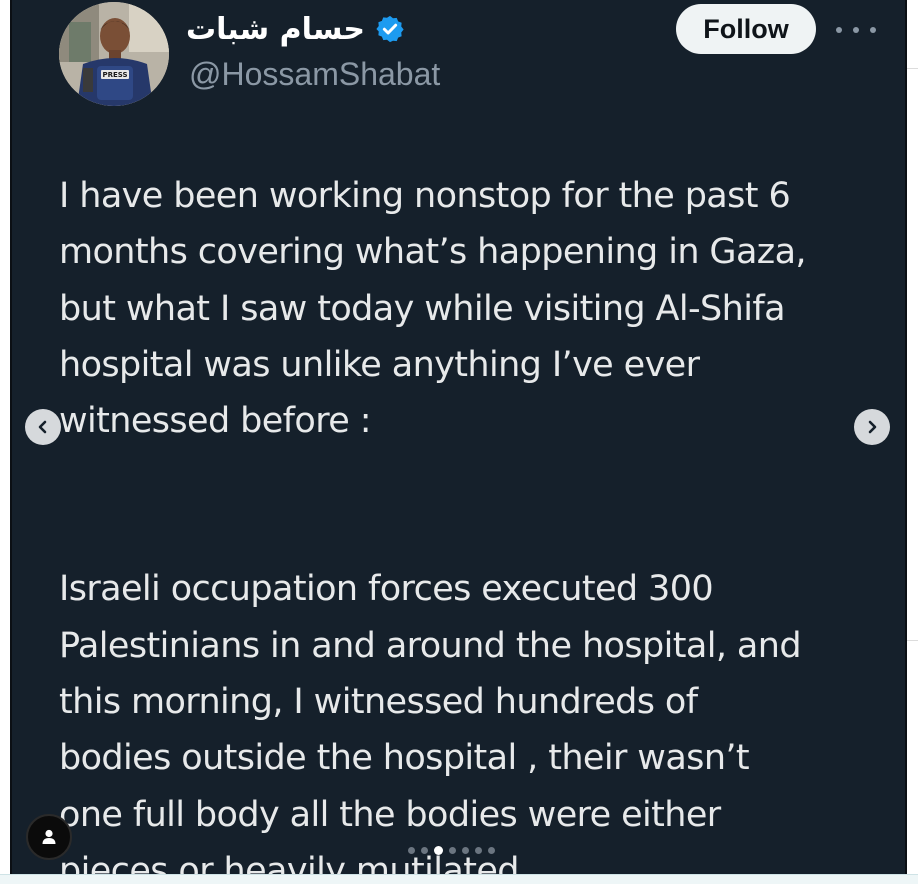  What do you see at coordinates (438, 850) in the screenshot?
I see `carousel-dot-active` at bounding box center [438, 850].